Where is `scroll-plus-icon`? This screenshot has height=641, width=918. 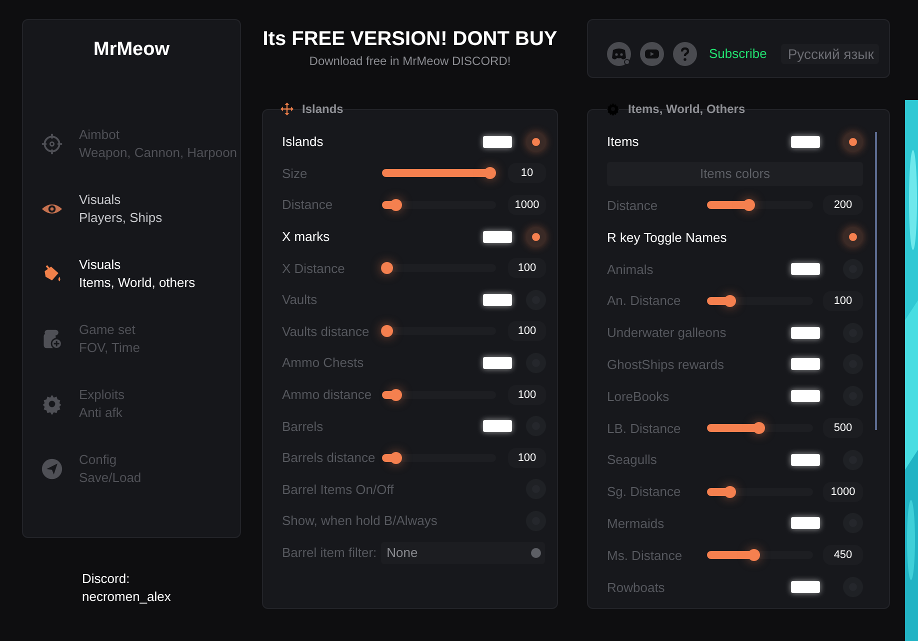
scroll-plus-icon is located at coordinates (52, 339).